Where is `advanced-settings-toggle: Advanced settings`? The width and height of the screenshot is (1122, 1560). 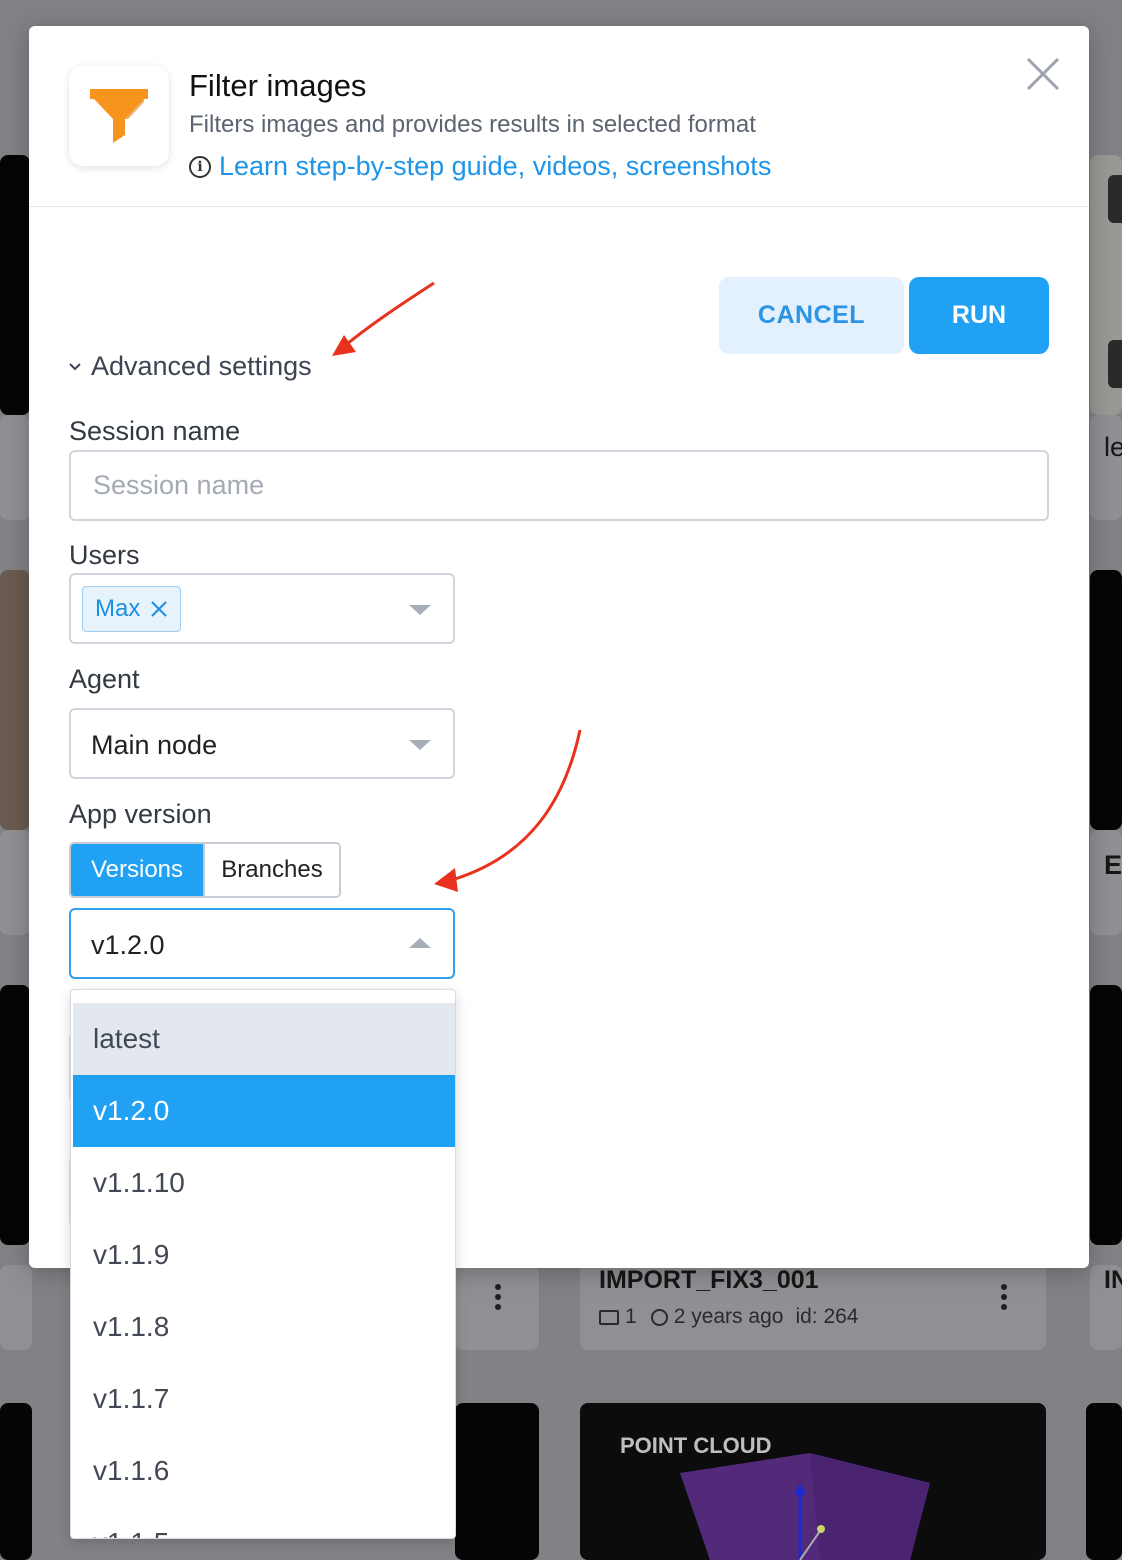
advanced-settings-toggle: Advanced settings is located at coordinates (189, 366).